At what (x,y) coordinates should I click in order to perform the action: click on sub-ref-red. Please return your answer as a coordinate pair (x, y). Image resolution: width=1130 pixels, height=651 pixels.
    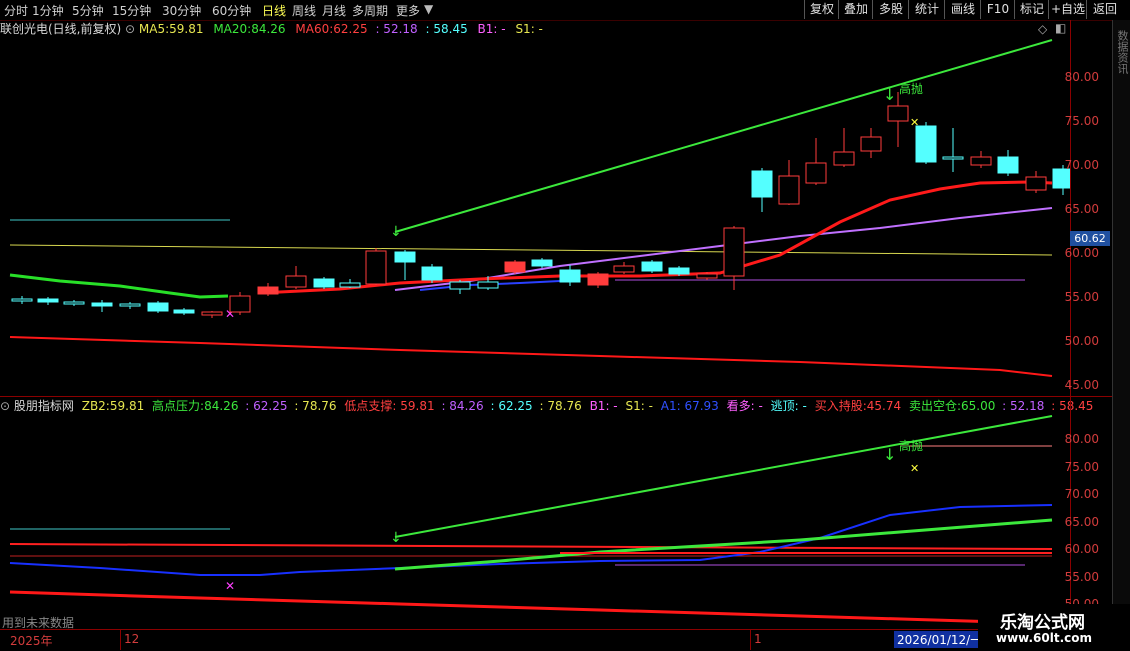
    Looking at the image, I should click on (531, 546).